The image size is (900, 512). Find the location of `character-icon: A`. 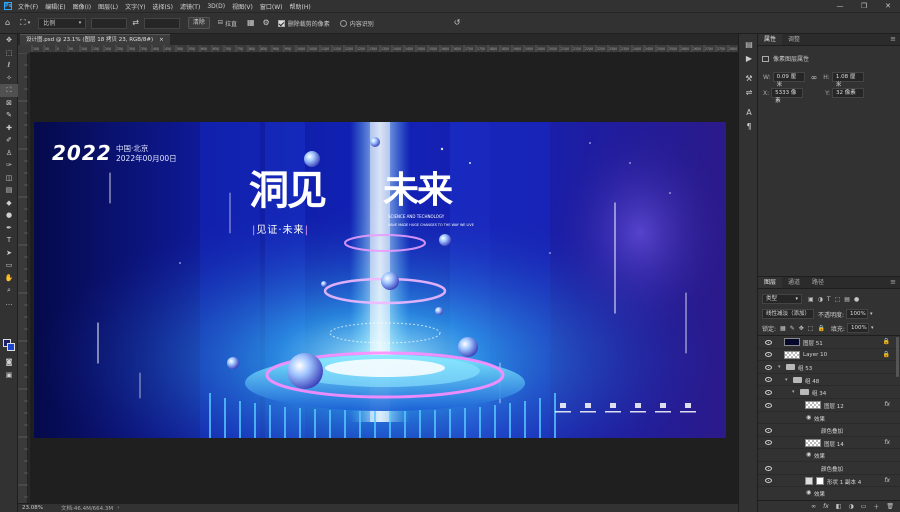

character-icon: A is located at coordinates (749, 113).